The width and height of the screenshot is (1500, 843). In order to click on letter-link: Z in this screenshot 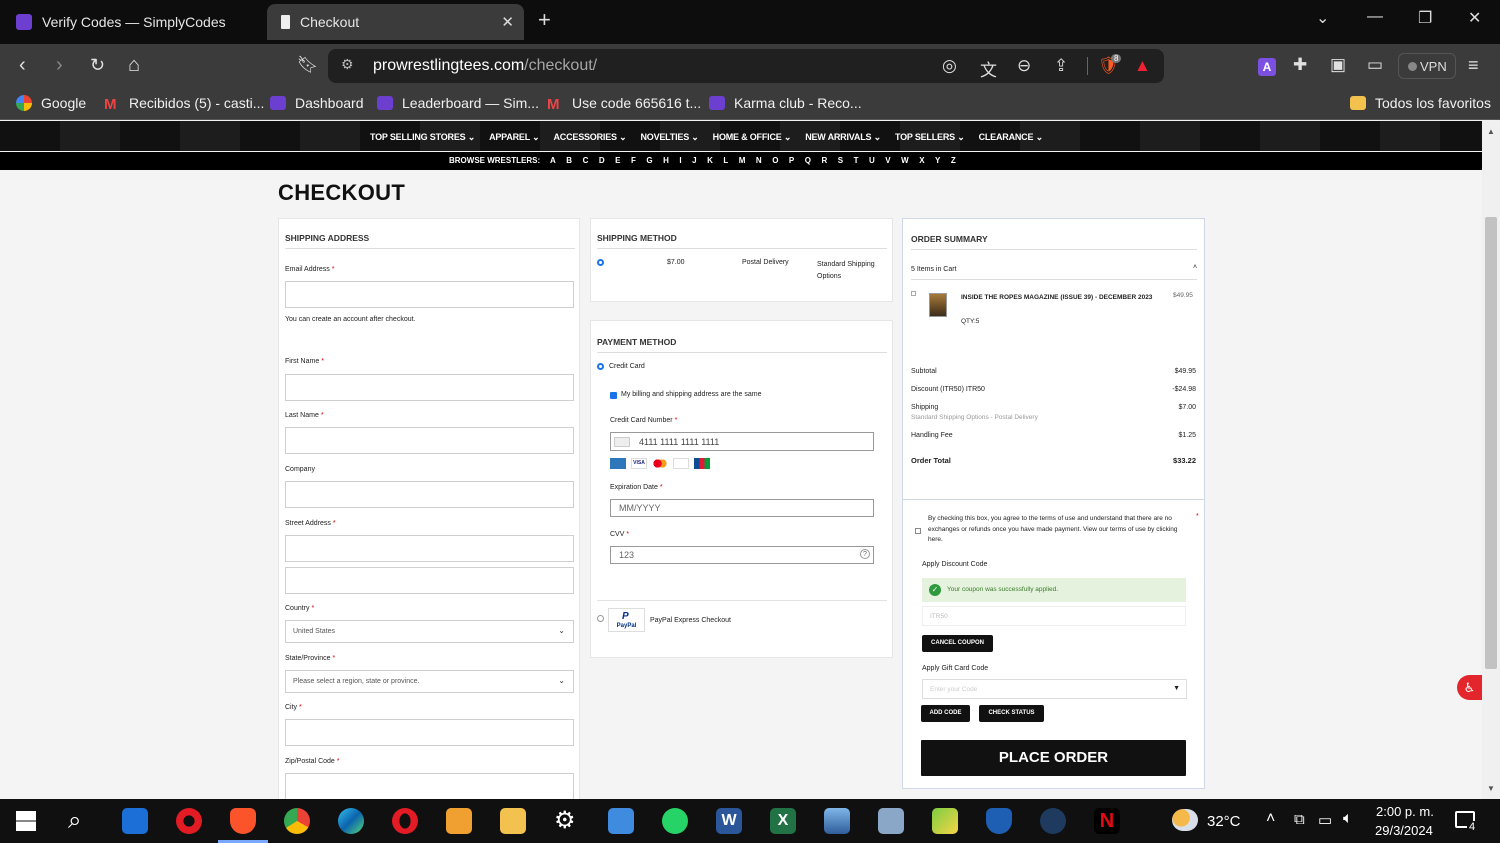, I will do `click(953, 160)`.